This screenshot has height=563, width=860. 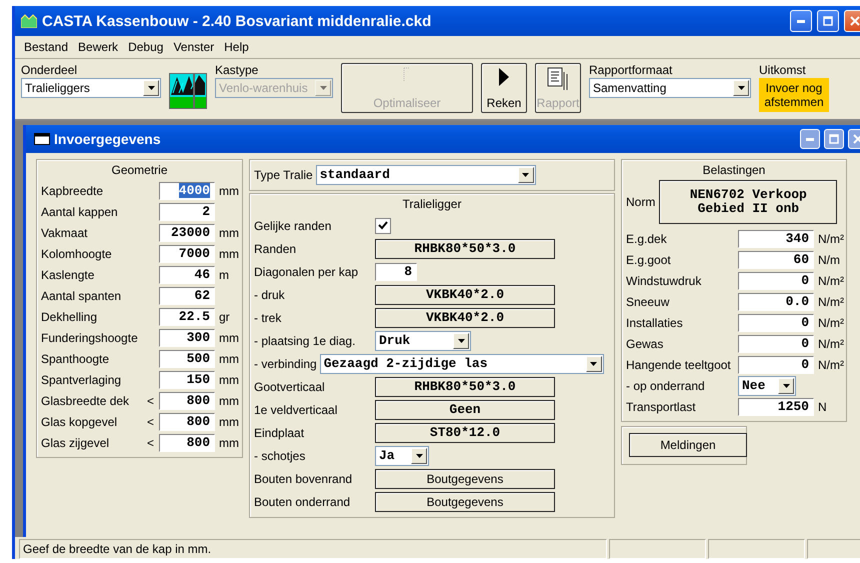 I want to click on check-icon, so click(x=383, y=225).